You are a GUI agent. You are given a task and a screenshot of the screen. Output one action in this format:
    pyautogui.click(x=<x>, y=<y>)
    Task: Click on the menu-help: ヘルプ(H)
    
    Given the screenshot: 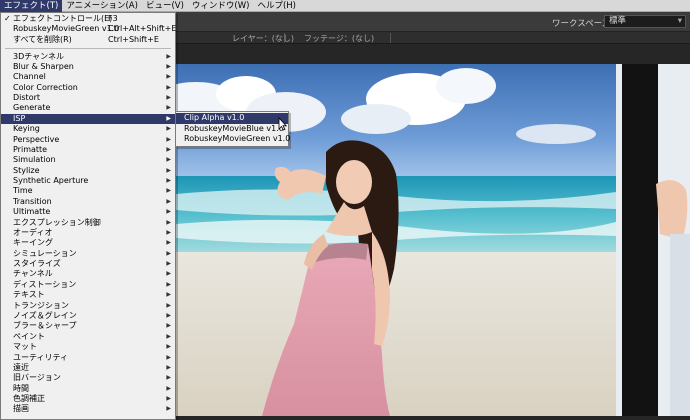 What is the action you would take?
    pyautogui.click(x=276, y=6)
    